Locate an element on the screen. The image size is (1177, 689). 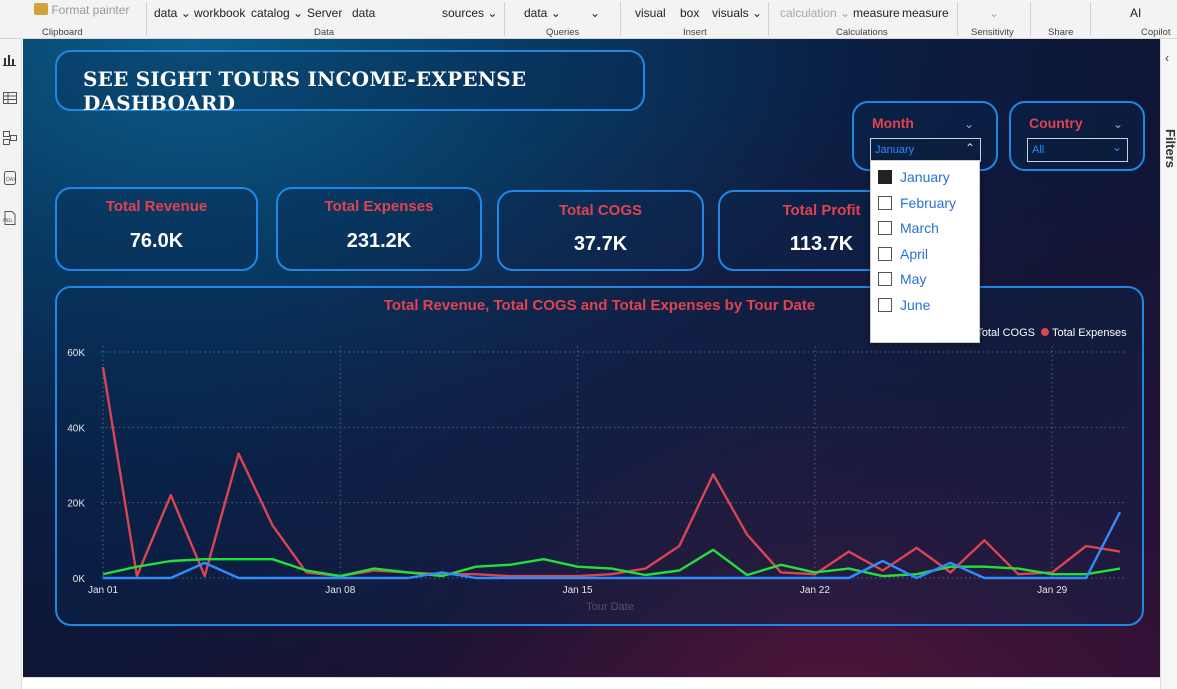
group-queries: Queries is located at coordinates (563, 32).